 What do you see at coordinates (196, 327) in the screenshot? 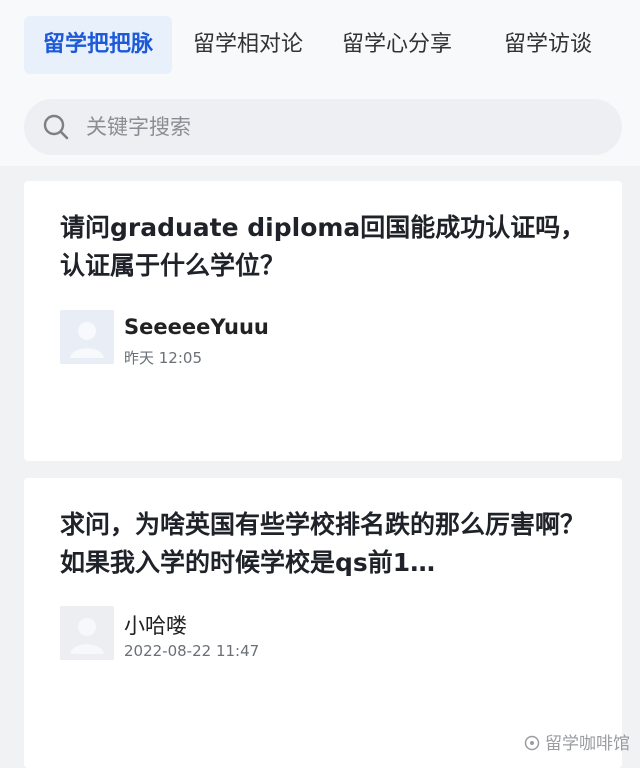
I see `author-name: SeeeeeYuuu` at bounding box center [196, 327].